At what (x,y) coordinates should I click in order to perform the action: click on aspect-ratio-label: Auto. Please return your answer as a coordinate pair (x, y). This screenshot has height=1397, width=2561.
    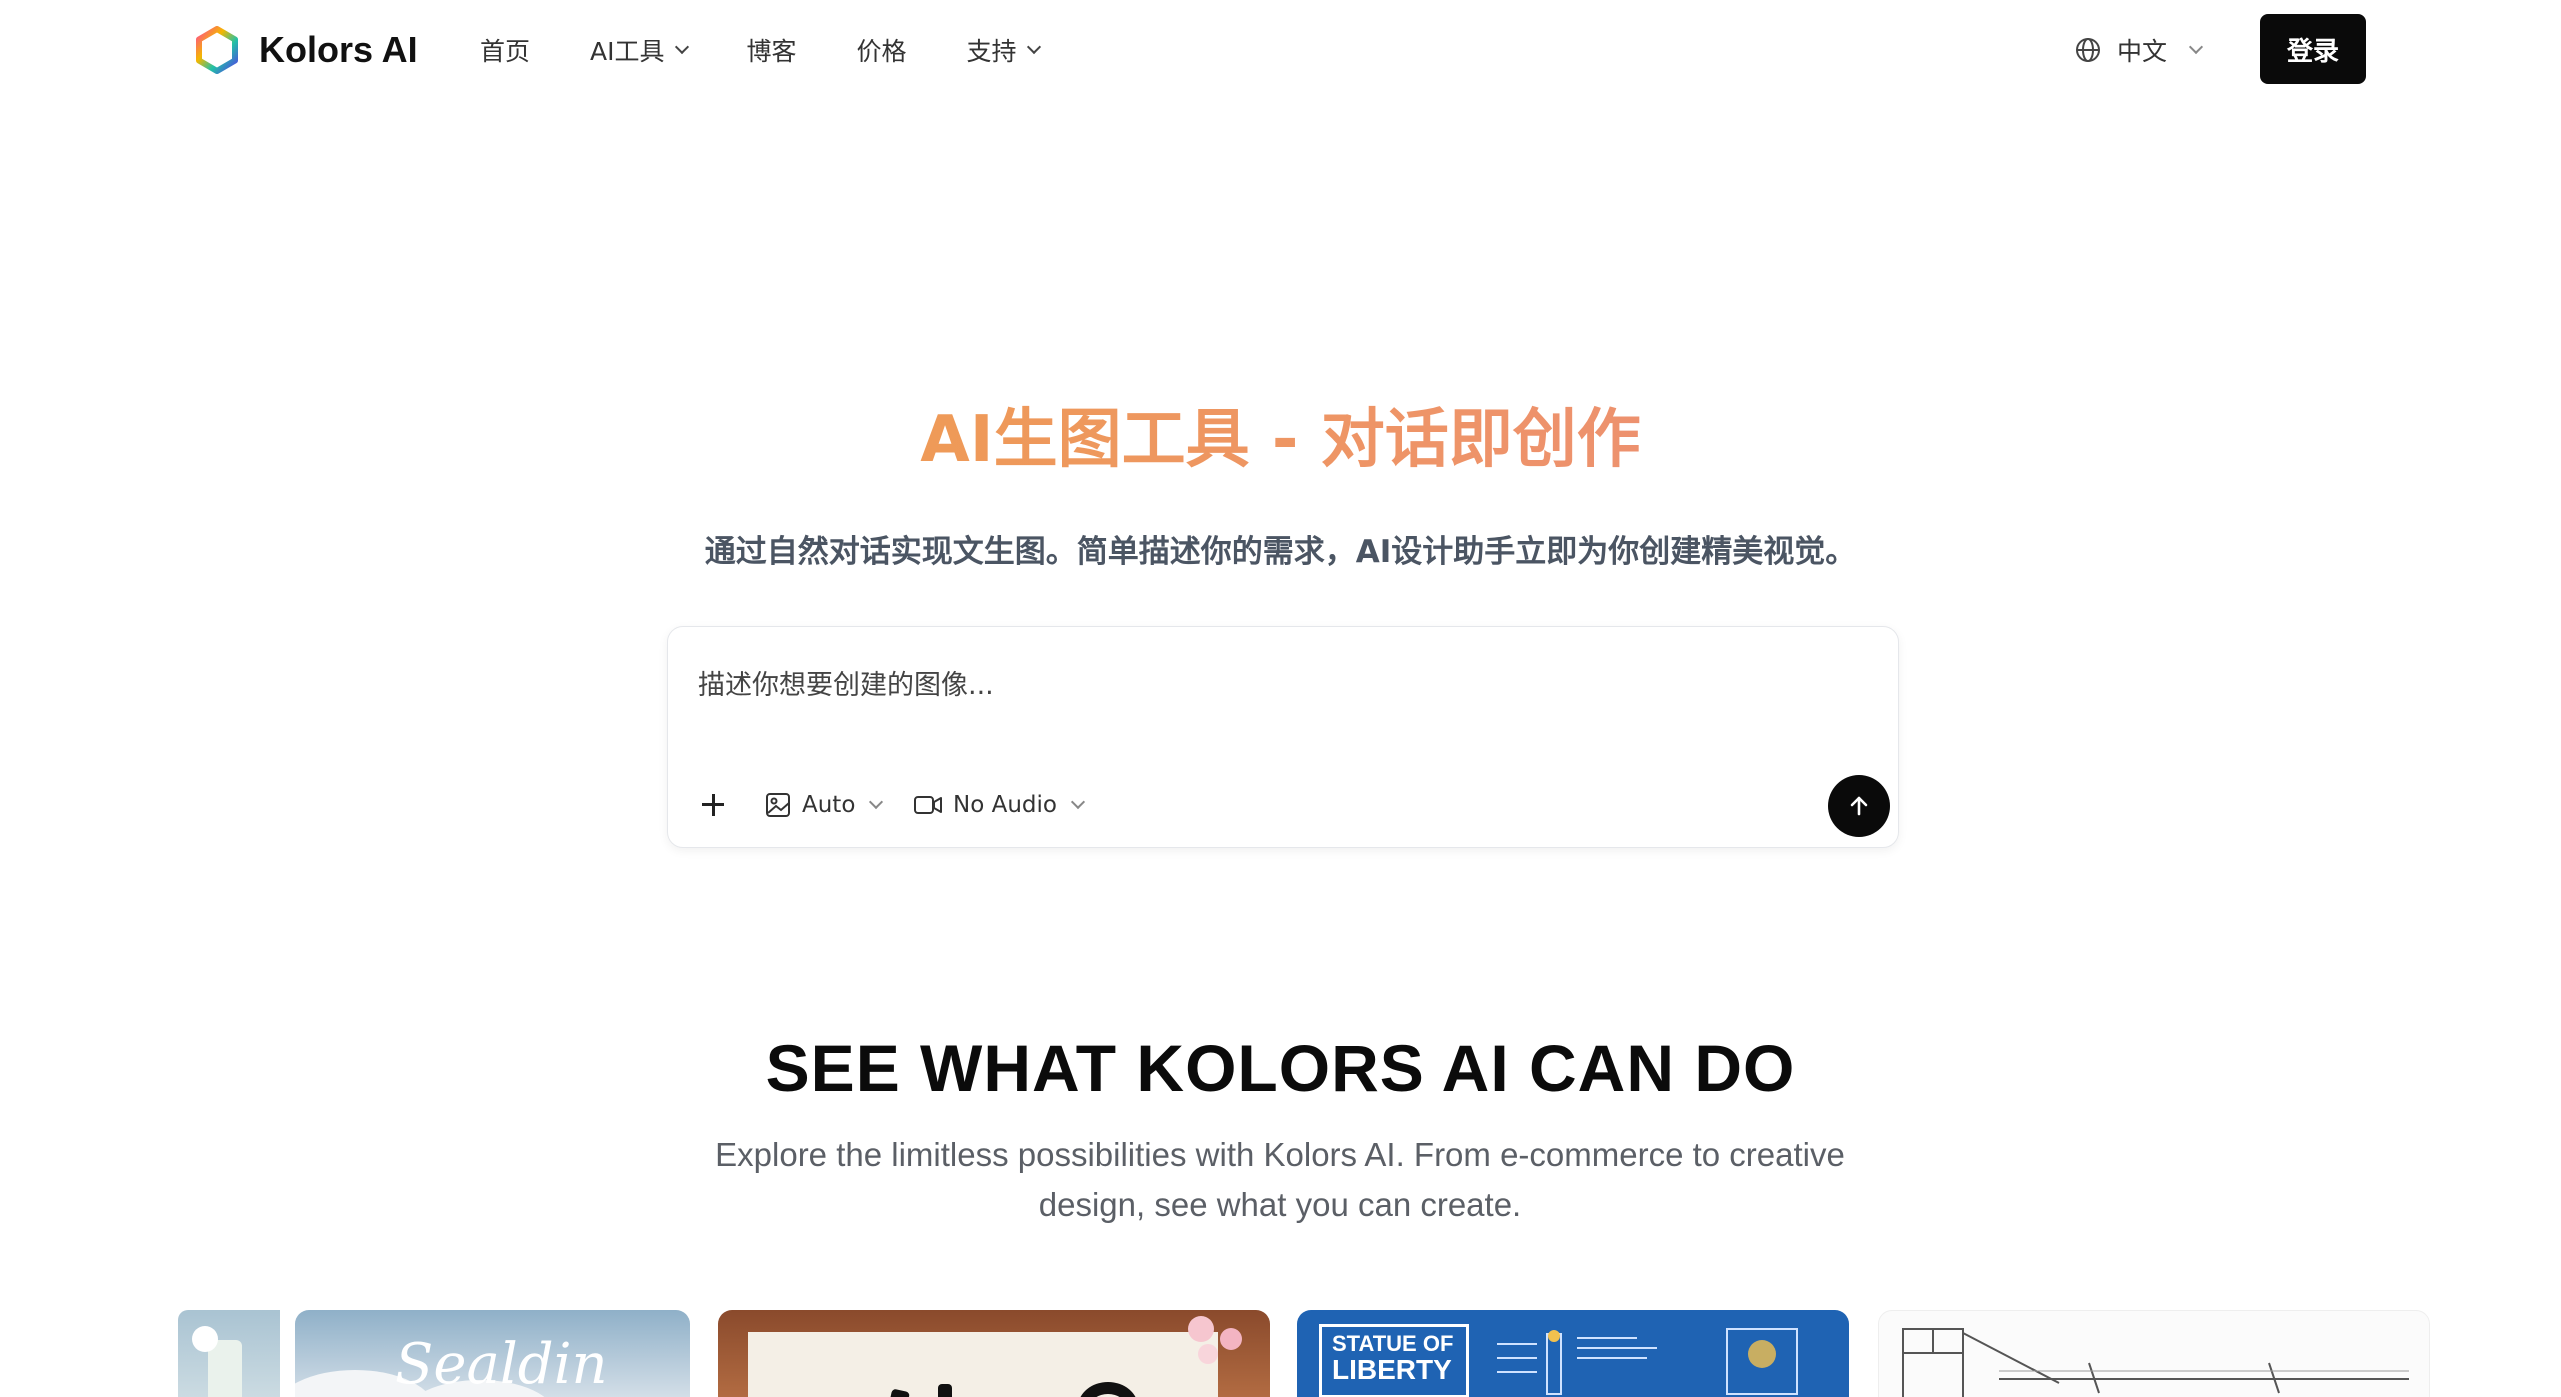
    Looking at the image, I should click on (829, 805).